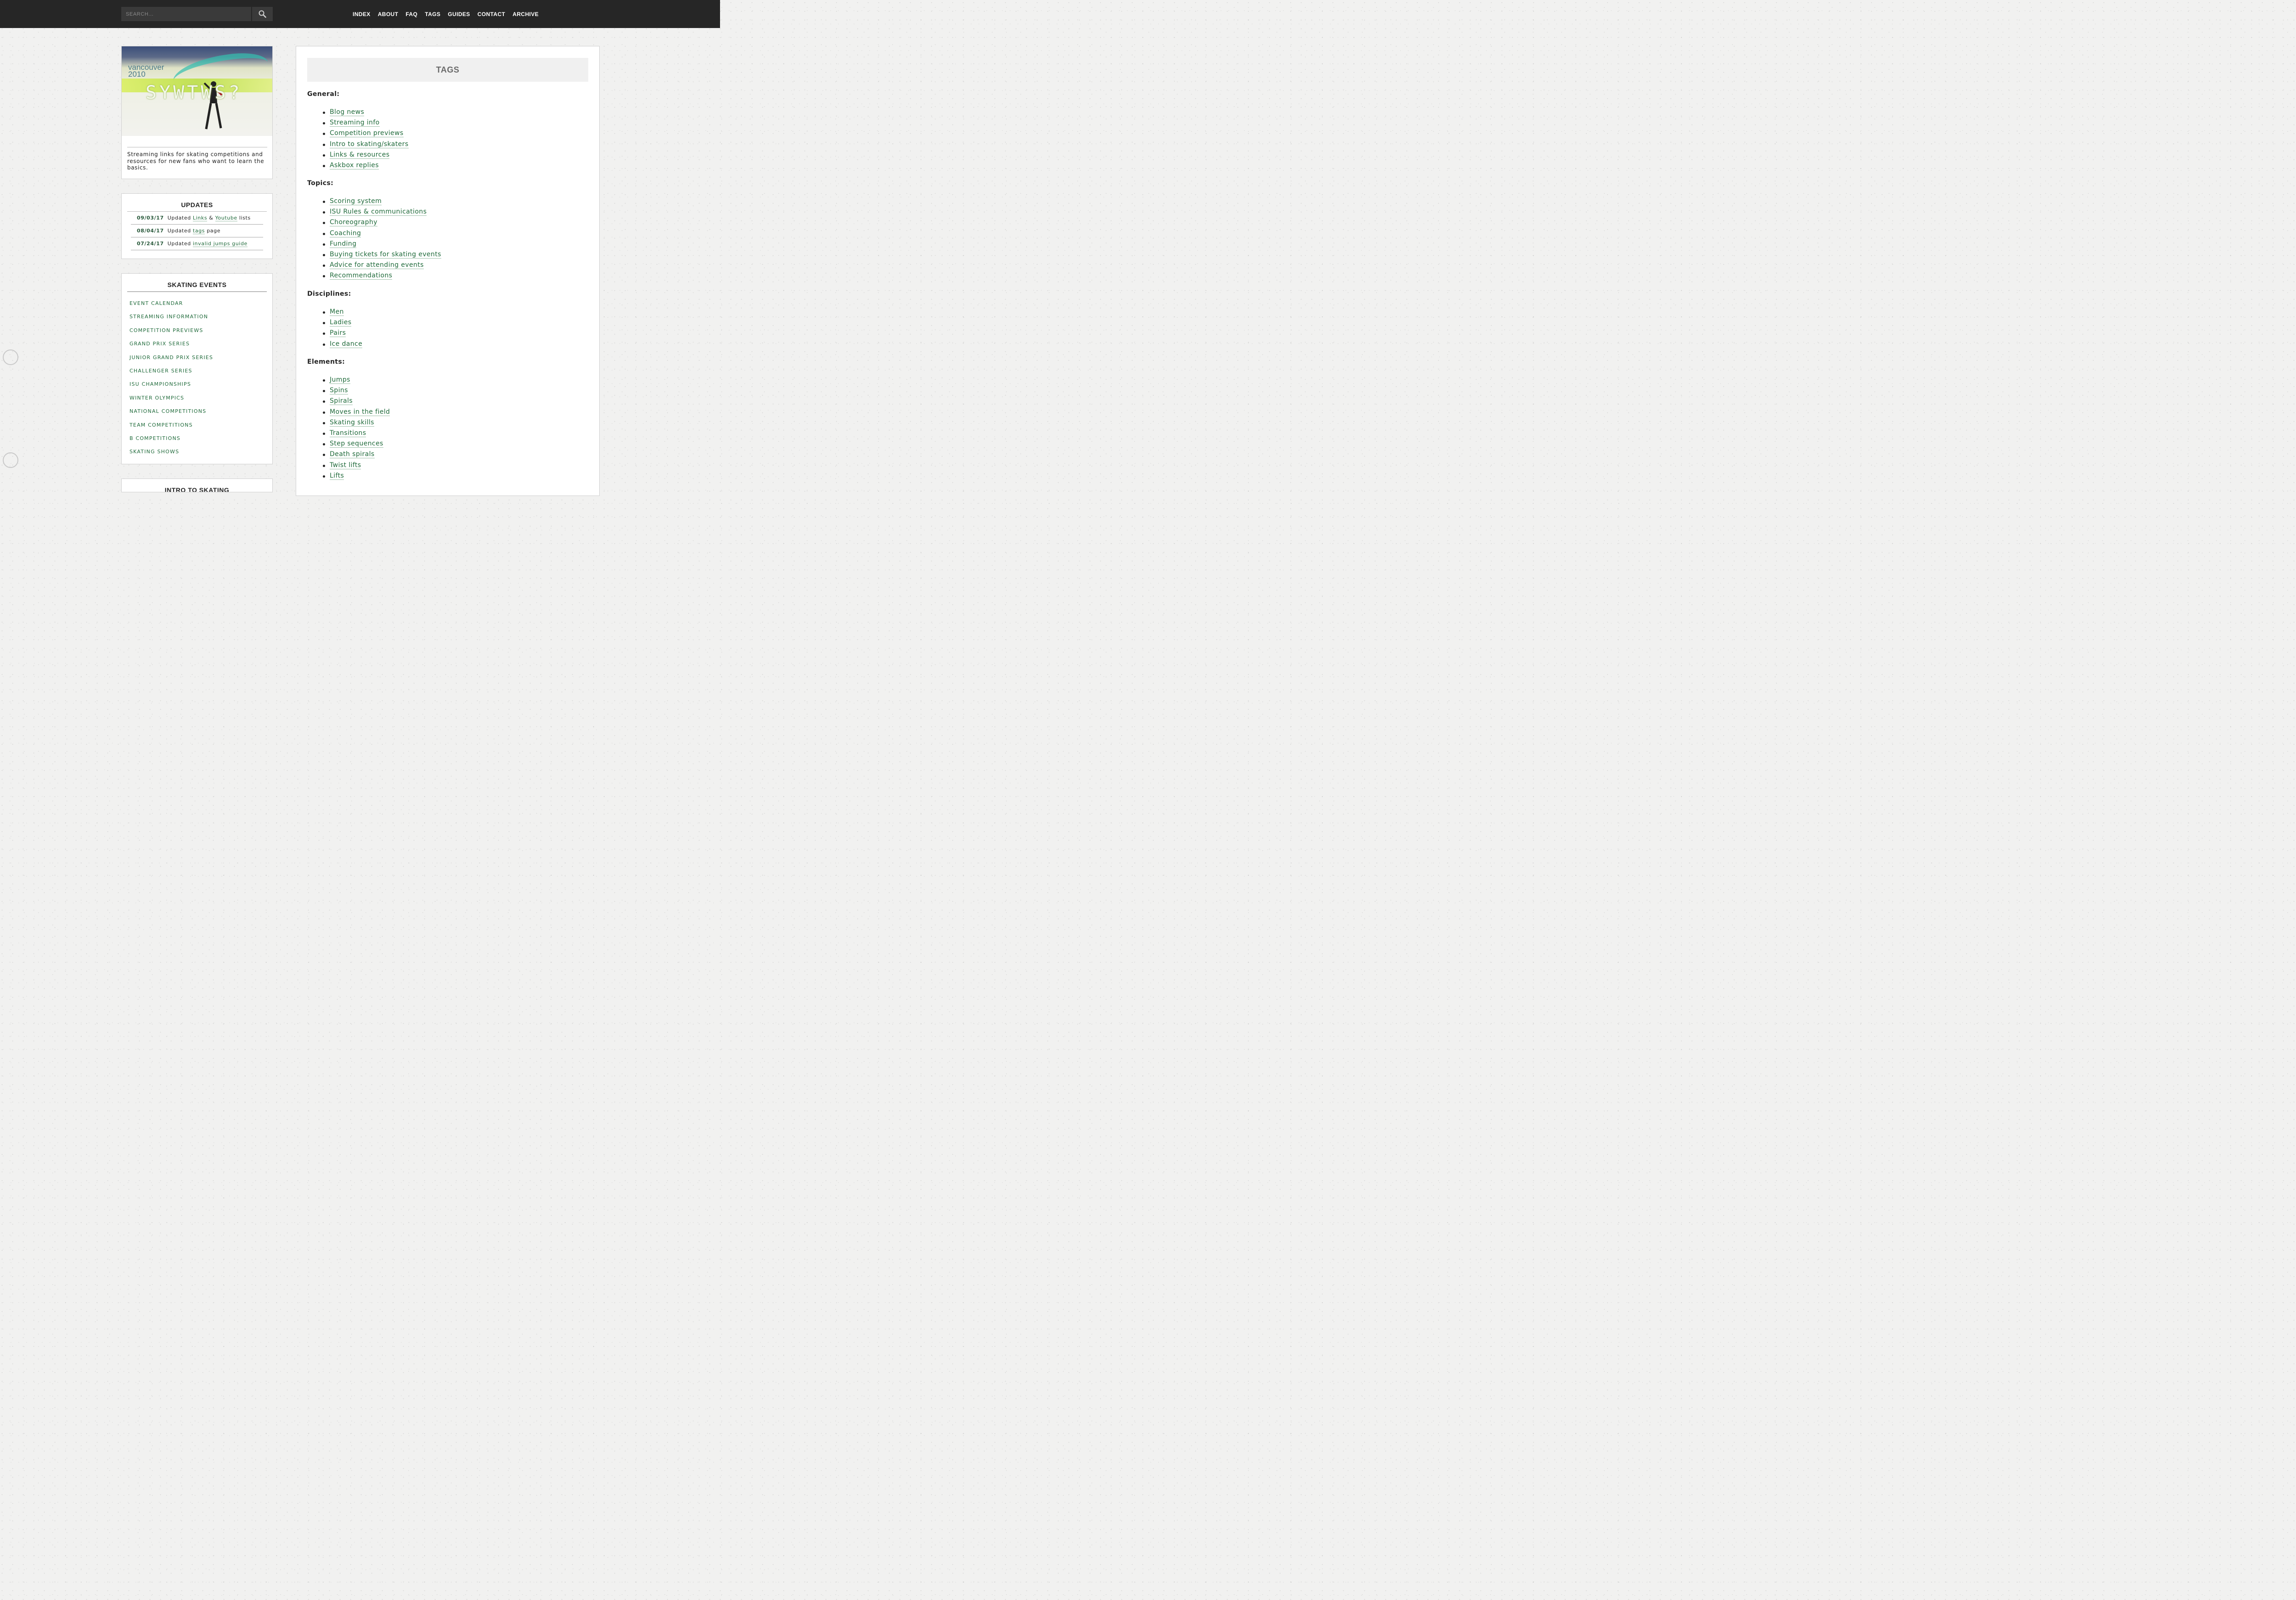 The width and height of the screenshot is (2296, 1600). I want to click on tag-link: Links & resources, so click(360, 155).